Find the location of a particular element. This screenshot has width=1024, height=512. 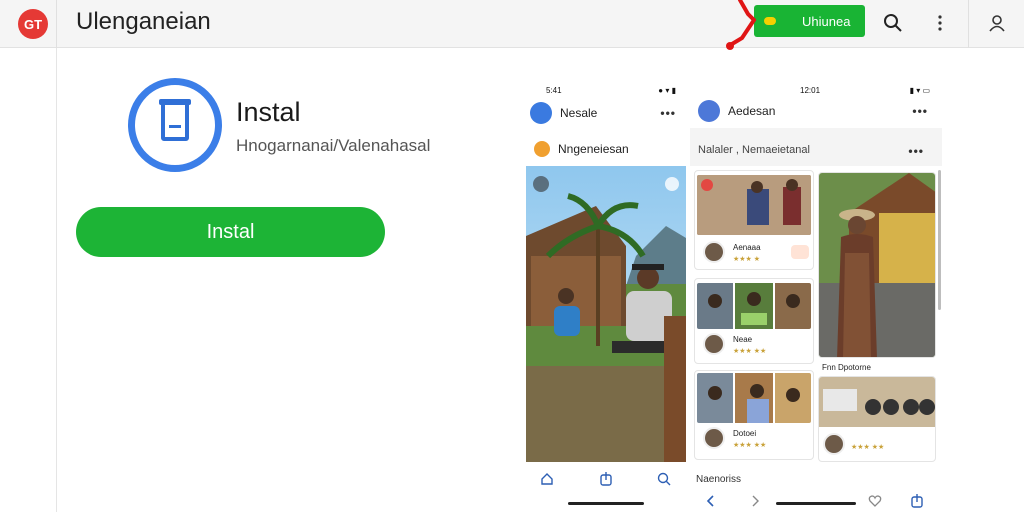

card-name: Dotoei is located at coordinates (745, 433).